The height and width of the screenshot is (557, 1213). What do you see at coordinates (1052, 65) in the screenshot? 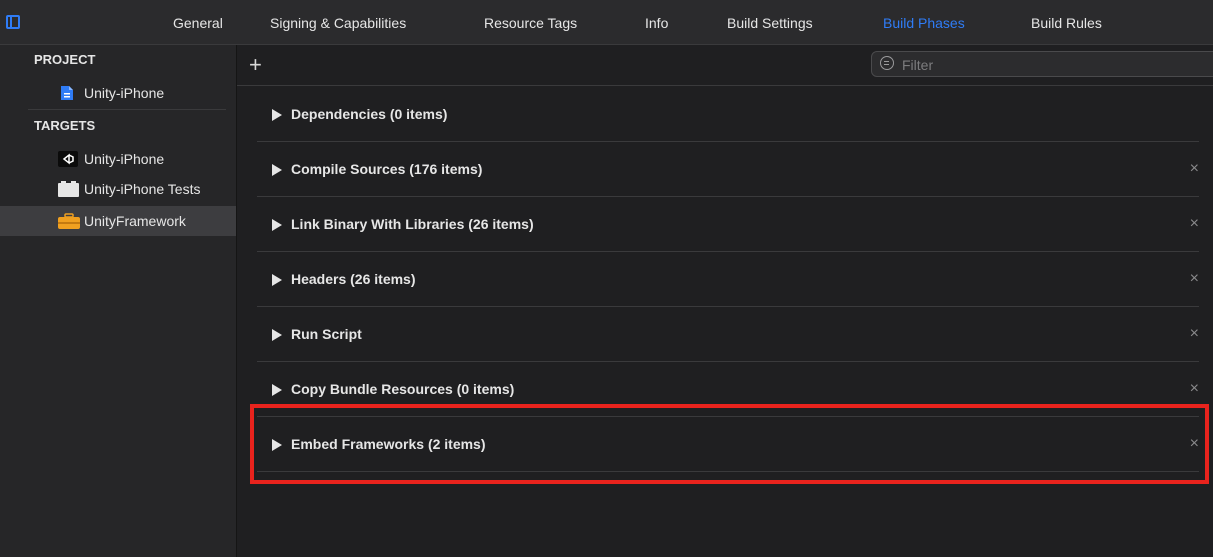
I see `filter-input` at bounding box center [1052, 65].